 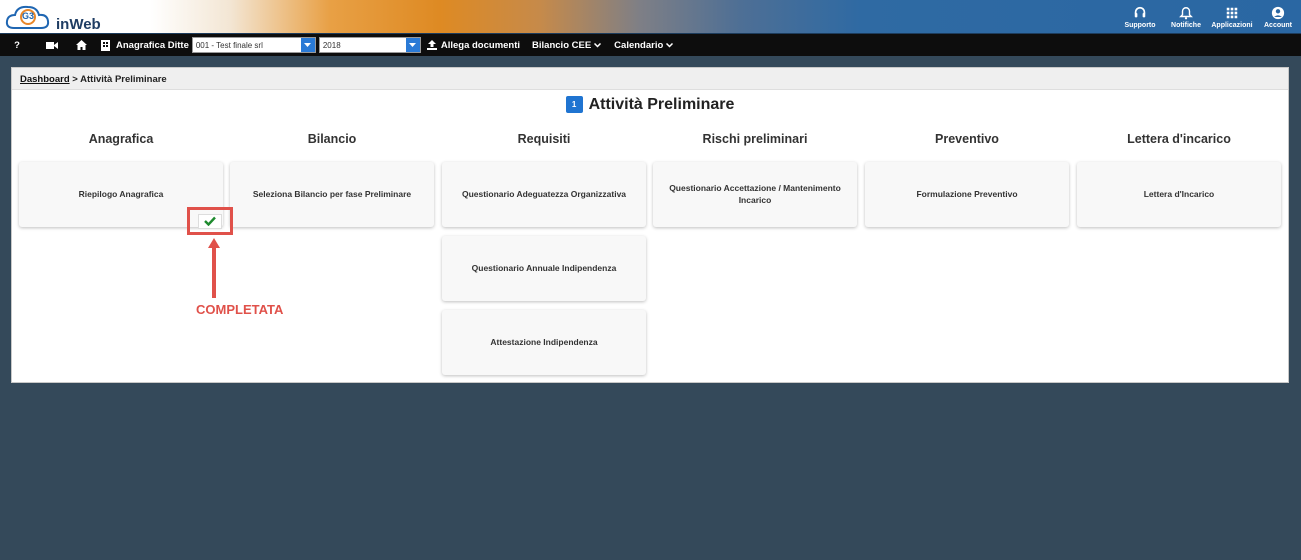 I want to click on breadcrumb-dashboard-link: Dashboard, so click(x=45, y=79).